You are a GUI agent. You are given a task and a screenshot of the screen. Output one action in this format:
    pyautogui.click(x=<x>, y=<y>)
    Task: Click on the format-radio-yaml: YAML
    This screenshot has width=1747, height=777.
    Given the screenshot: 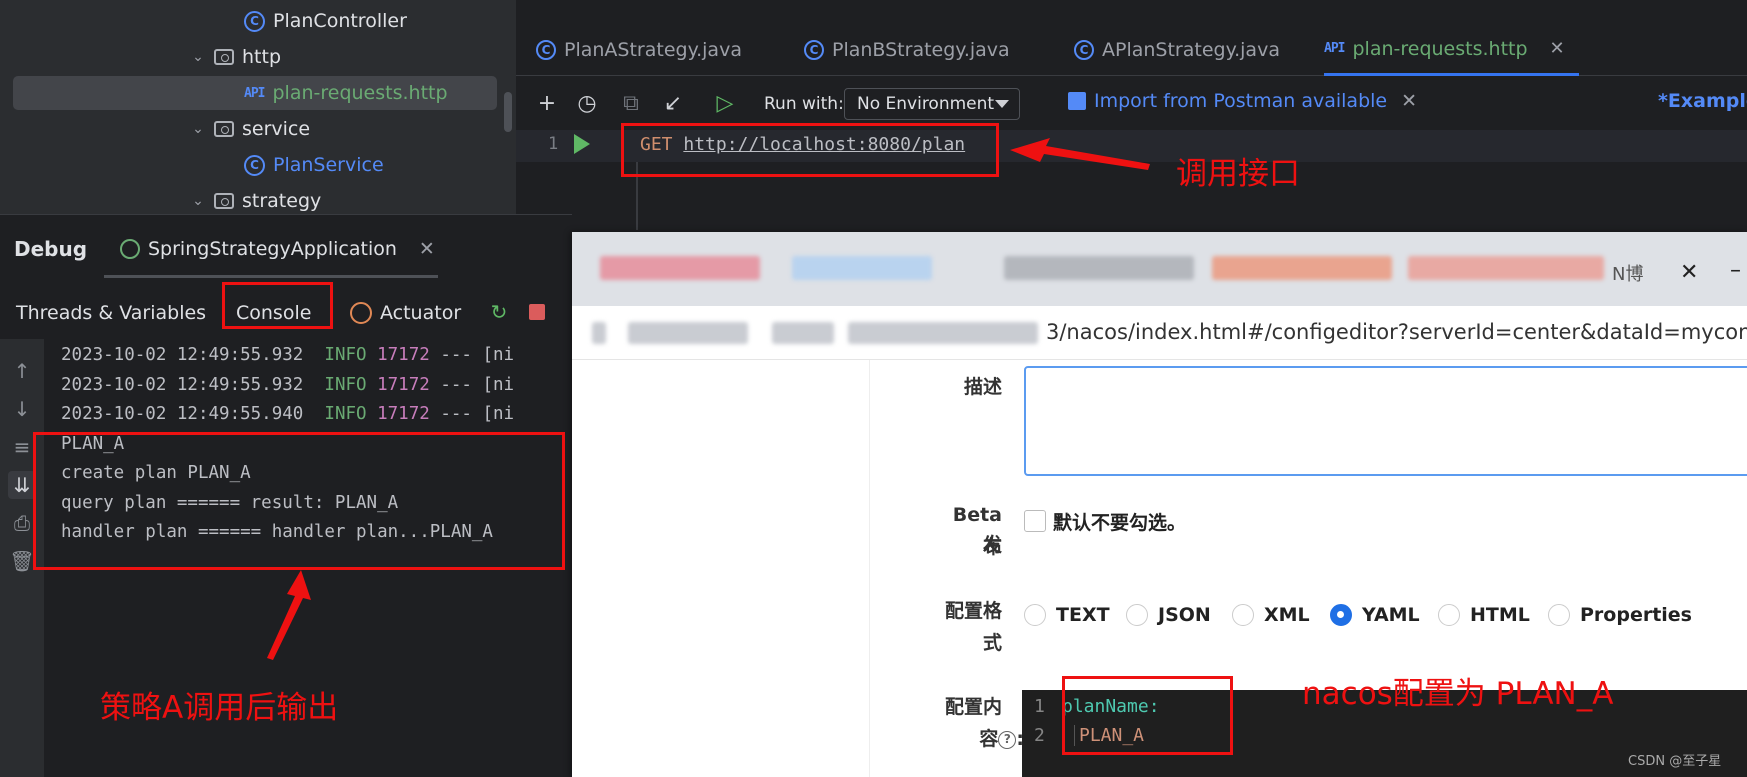 What is the action you would take?
    pyautogui.click(x=1375, y=615)
    